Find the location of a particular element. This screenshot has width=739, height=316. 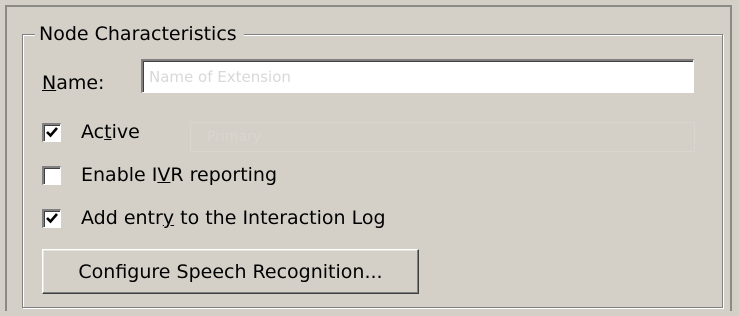

ivr-reporting-label: Enable IVR reporting is located at coordinates (179, 175).